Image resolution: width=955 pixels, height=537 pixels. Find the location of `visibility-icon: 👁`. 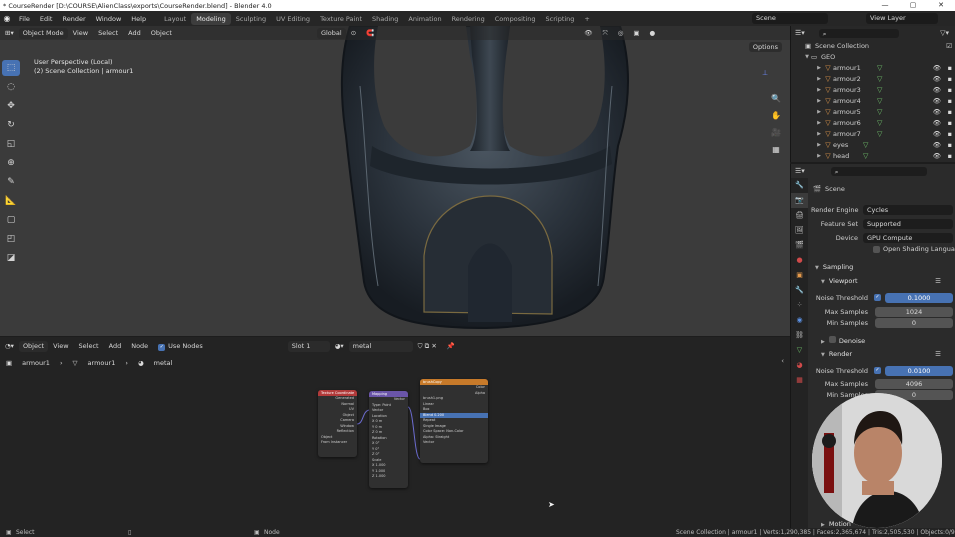

visibility-icon: 👁 is located at coordinates (588, 33).